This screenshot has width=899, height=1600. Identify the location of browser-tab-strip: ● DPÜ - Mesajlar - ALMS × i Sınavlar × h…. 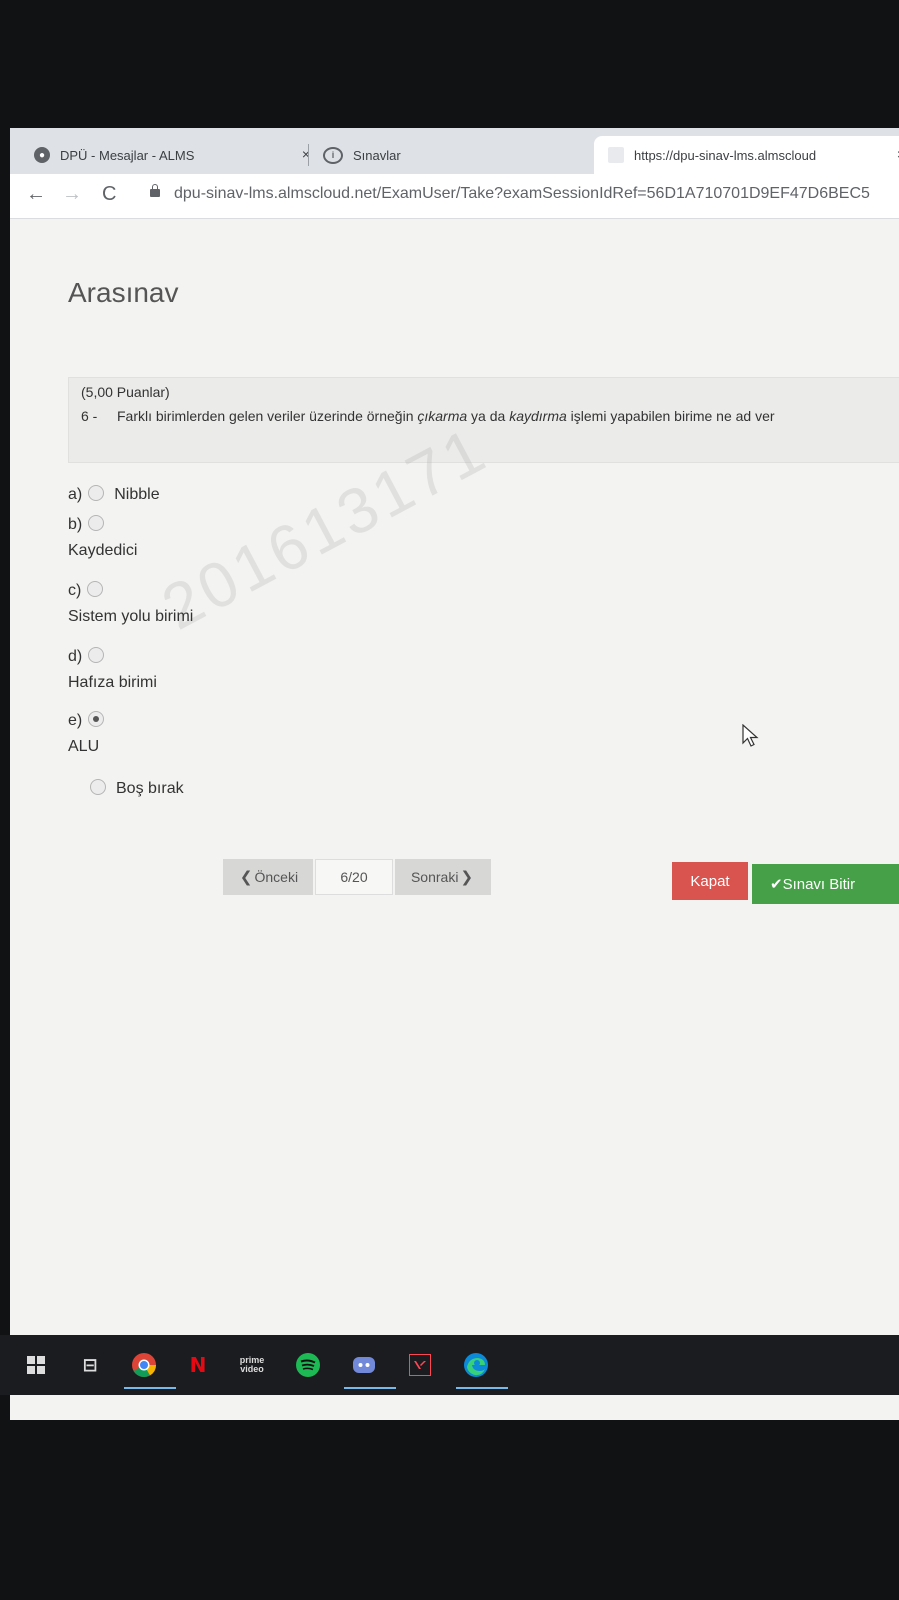
(454, 151).